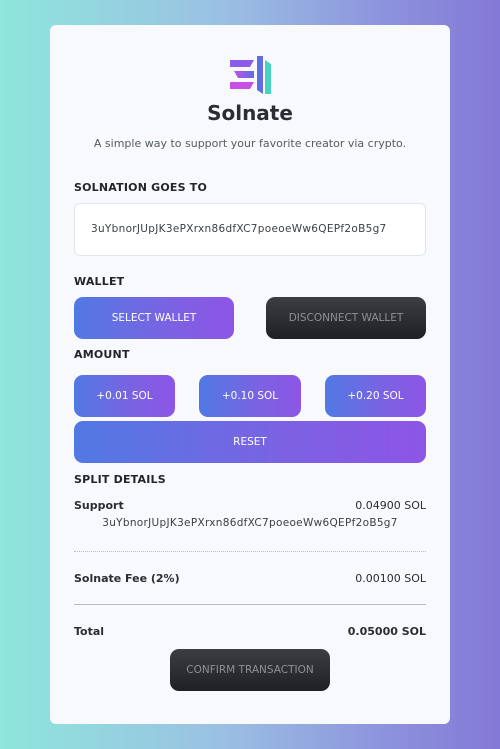 The width and height of the screenshot is (500, 749). I want to click on fee-value: 0.00100 SOL, so click(390, 578).